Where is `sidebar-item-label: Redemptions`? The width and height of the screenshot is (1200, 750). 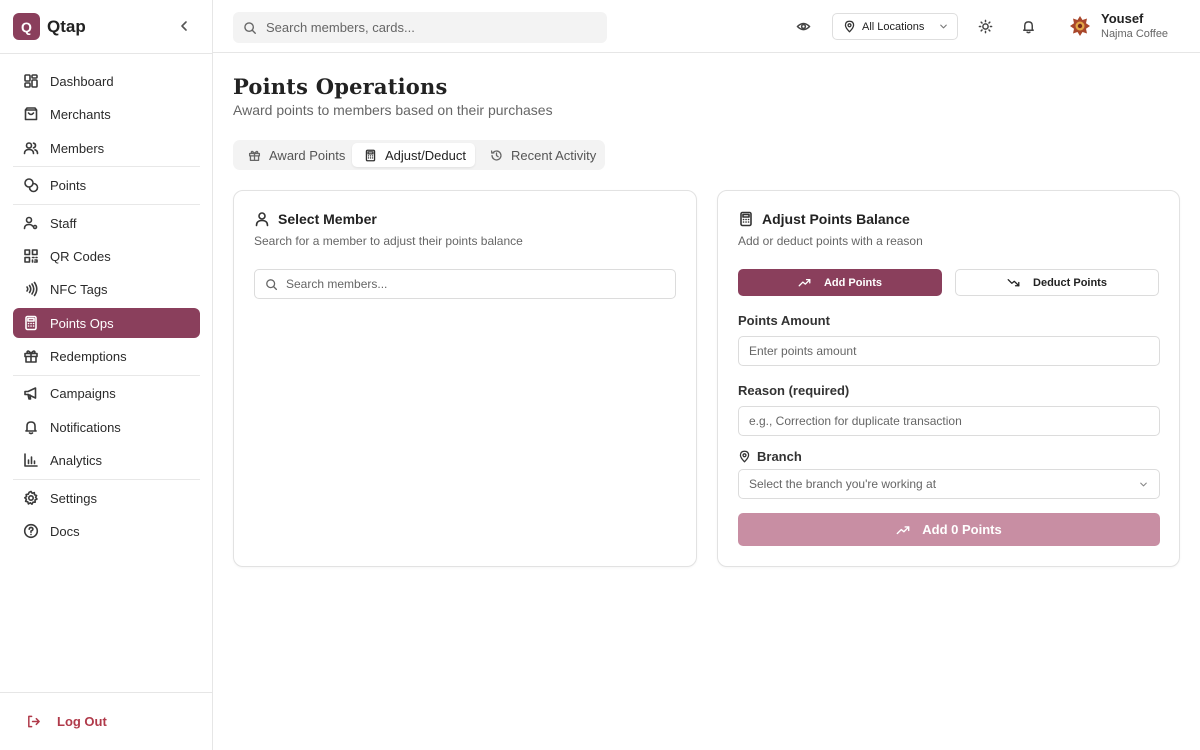 sidebar-item-label: Redemptions is located at coordinates (88, 356).